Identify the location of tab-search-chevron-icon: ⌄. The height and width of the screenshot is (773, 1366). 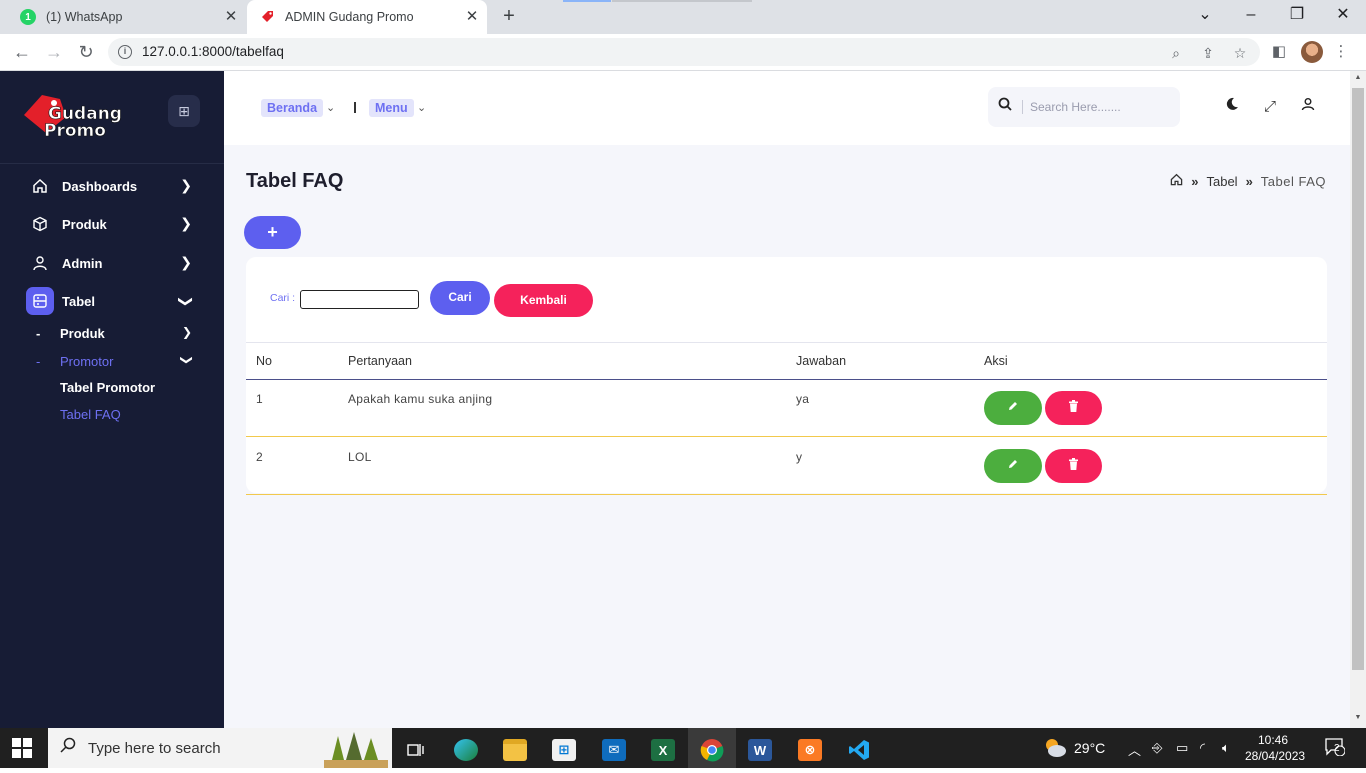
(1205, 15).